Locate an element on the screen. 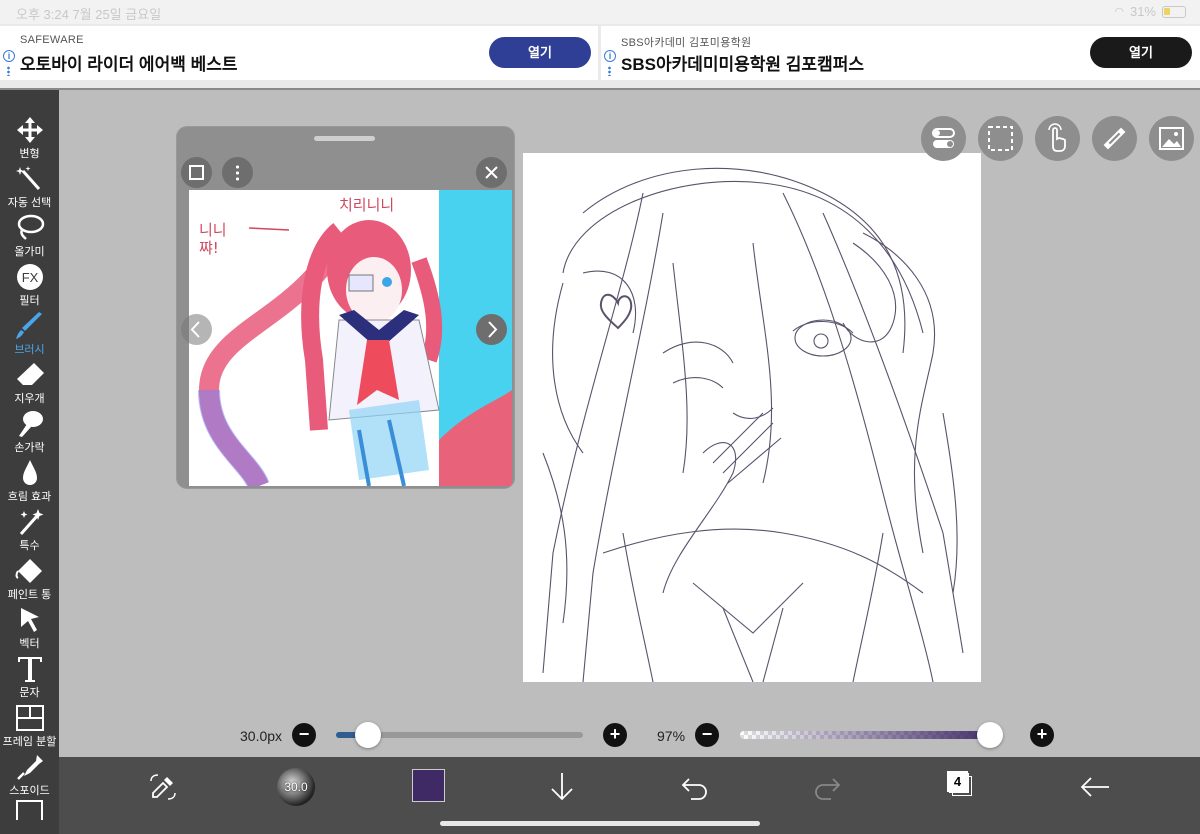 Image resolution: width=1200 pixels, height=834 pixels. brush-eraser-swap-icon is located at coordinates (163, 787).